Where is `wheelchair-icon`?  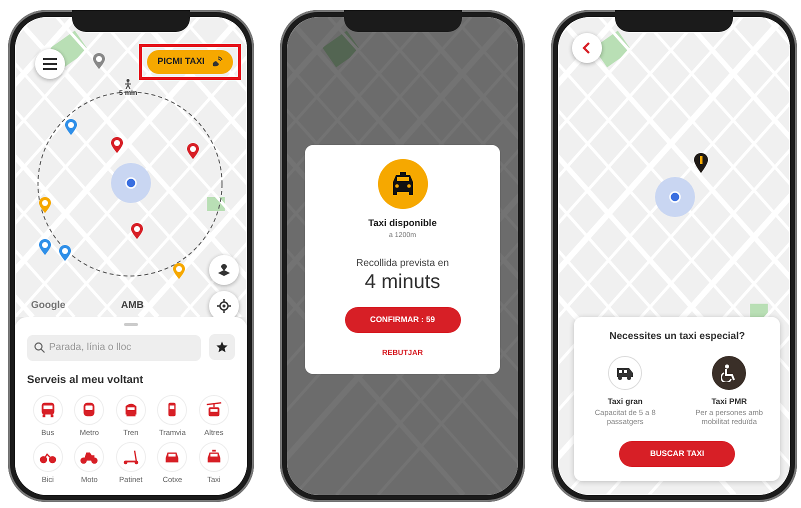
wheelchair-icon is located at coordinates (729, 373).